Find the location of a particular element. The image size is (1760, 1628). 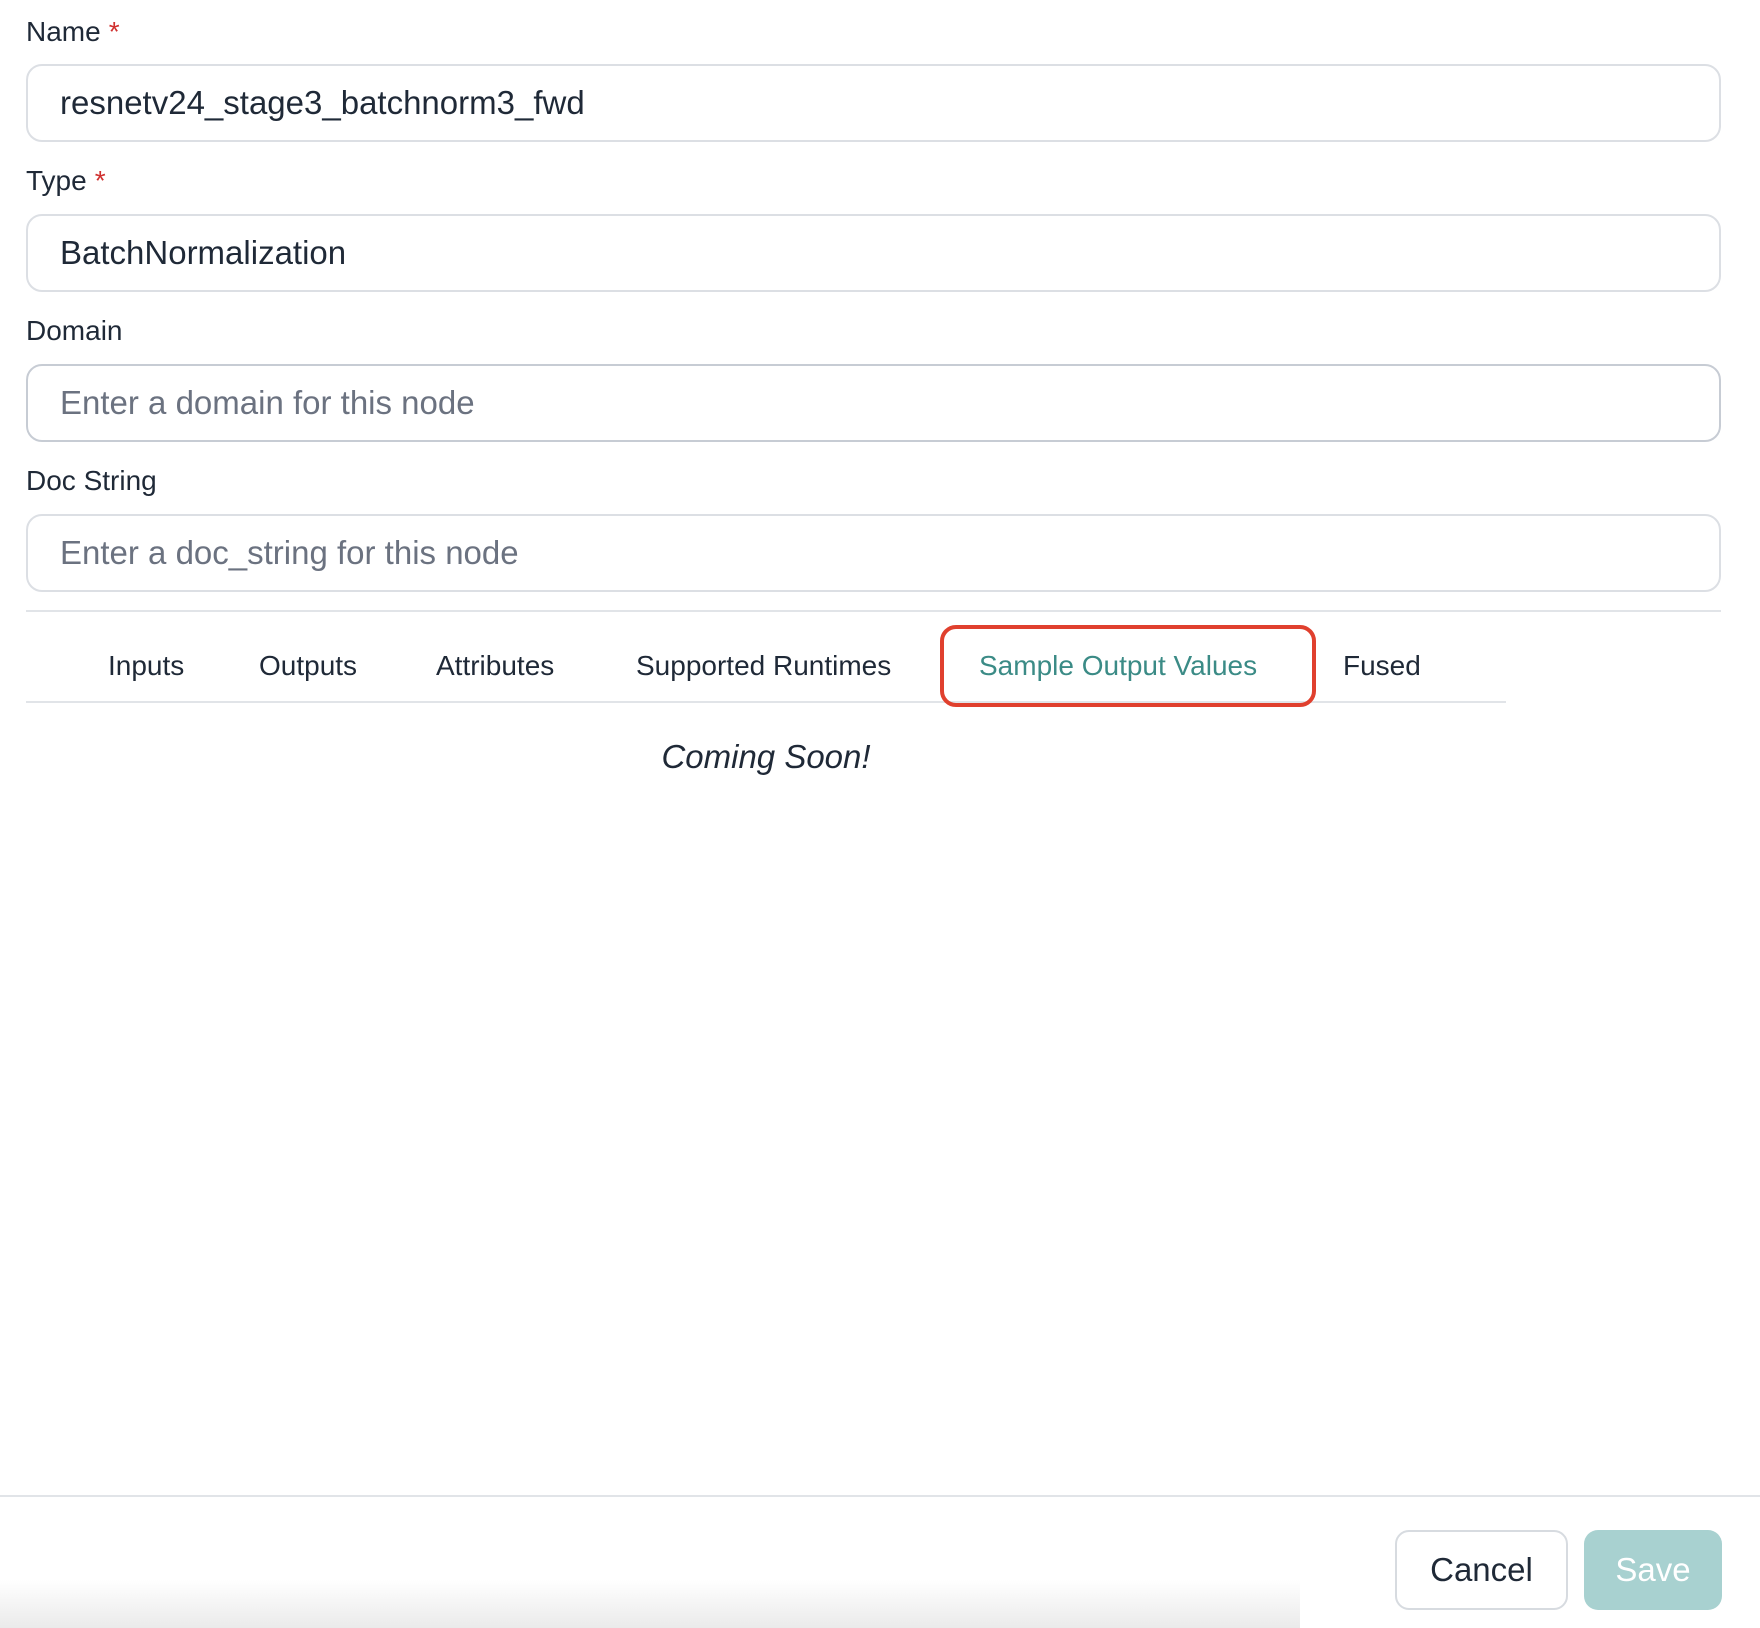

doc-string-input is located at coordinates (873, 553).